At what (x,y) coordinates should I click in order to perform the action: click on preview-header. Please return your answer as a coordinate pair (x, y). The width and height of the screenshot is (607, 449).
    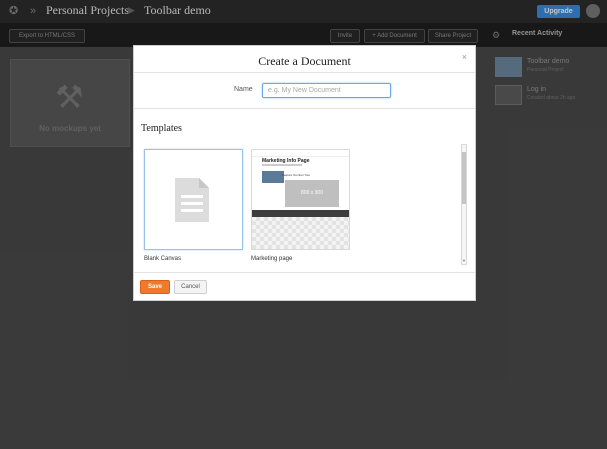
    Looking at the image, I should click on (300, 153).